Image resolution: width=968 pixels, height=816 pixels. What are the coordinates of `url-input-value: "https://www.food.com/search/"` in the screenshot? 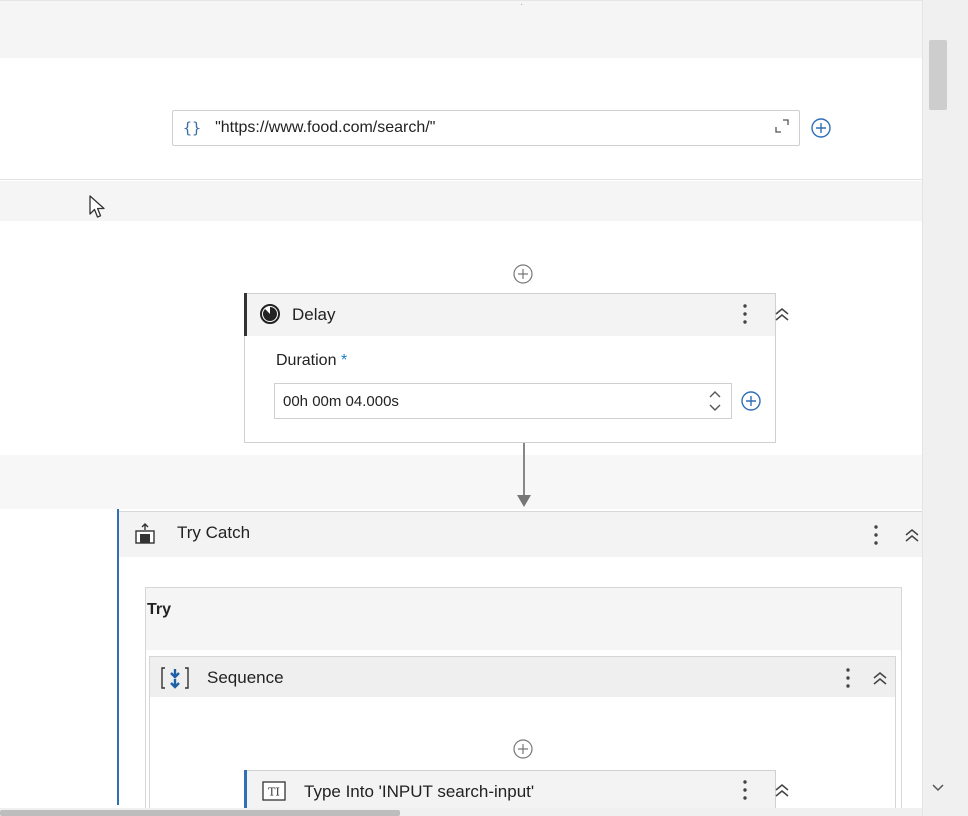 It's located at (325, 127).